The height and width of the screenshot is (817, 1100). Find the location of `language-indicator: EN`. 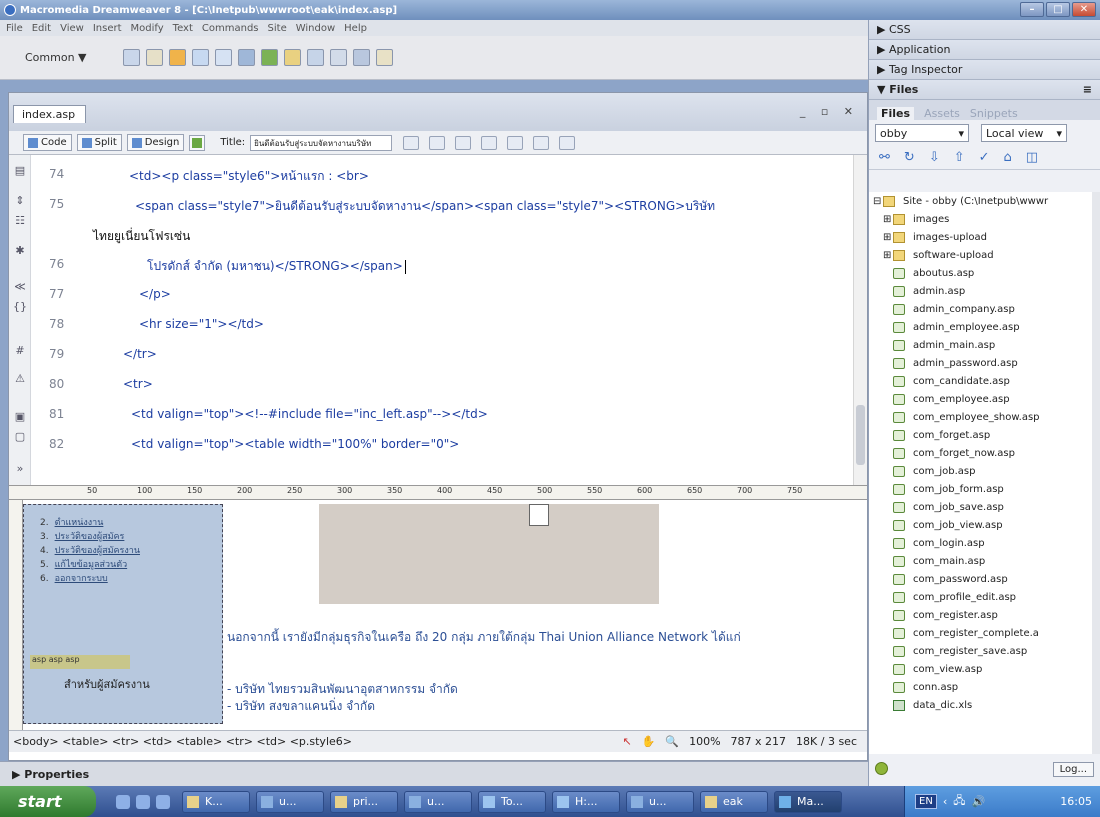

language-indicator: EN is located at coordinates (926, 801).